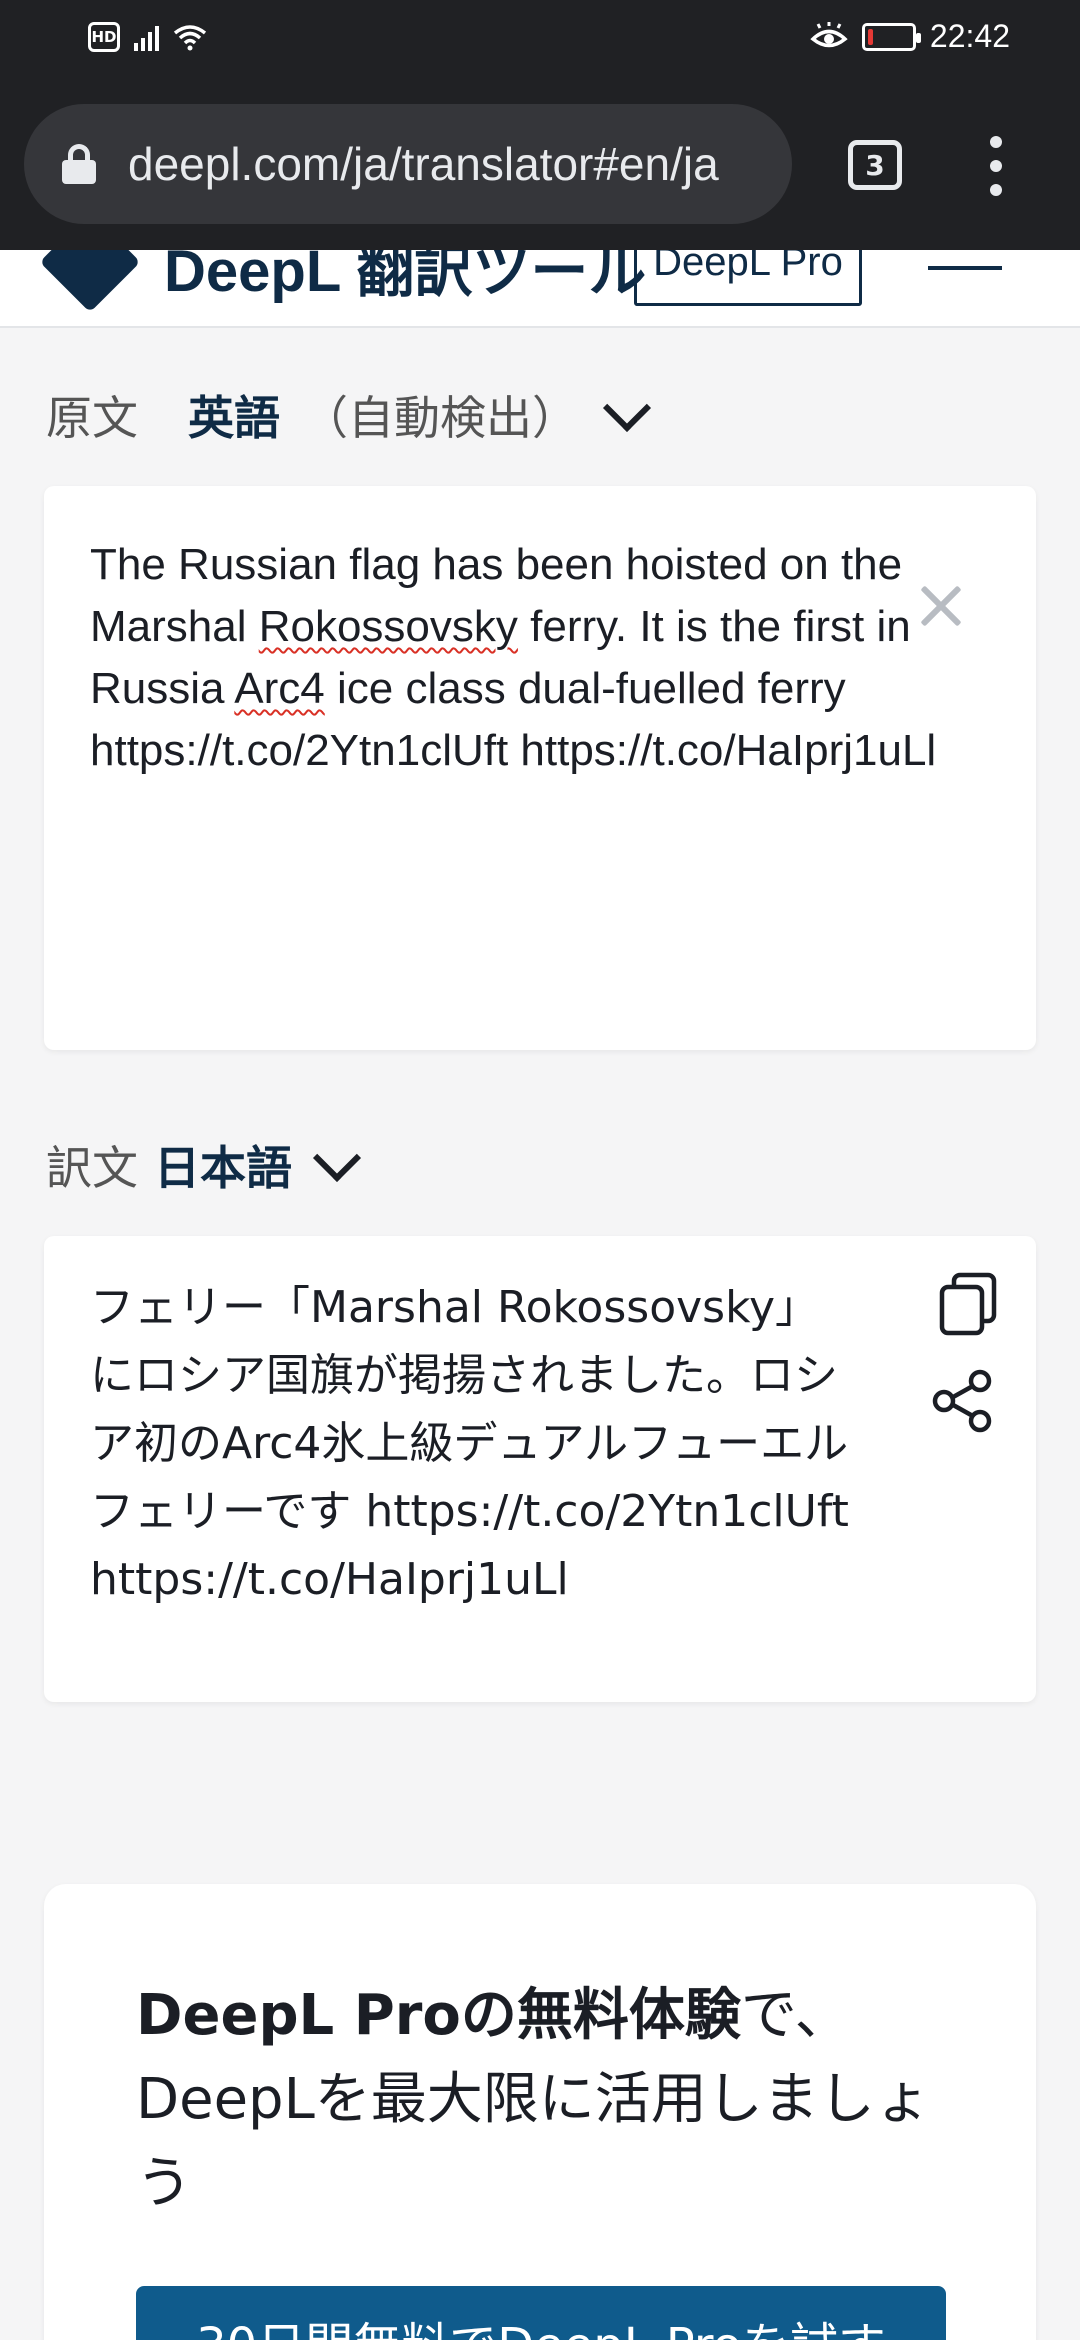  What do you see at coordinates (533, 2099) in the screenshot?
I see `promo-headline: DeepL Proの無料体験で、DeepLを最大限に活用しましょう` at bounding box center [533, 2099].